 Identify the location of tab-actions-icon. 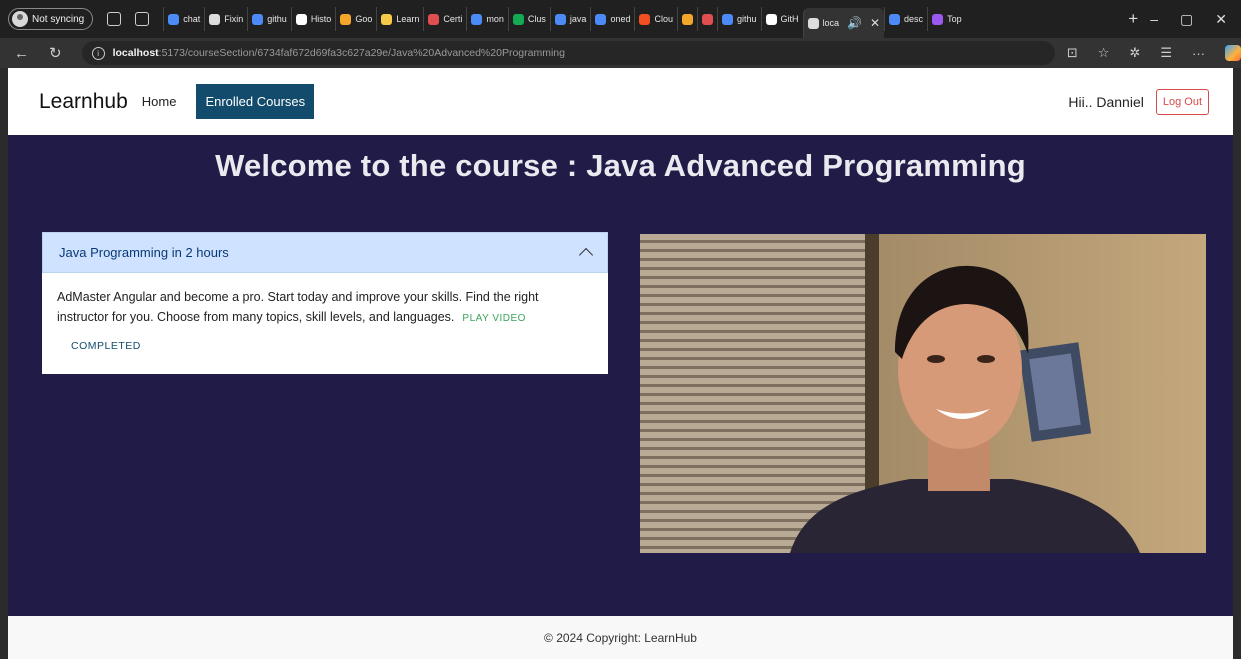
(142, 19).